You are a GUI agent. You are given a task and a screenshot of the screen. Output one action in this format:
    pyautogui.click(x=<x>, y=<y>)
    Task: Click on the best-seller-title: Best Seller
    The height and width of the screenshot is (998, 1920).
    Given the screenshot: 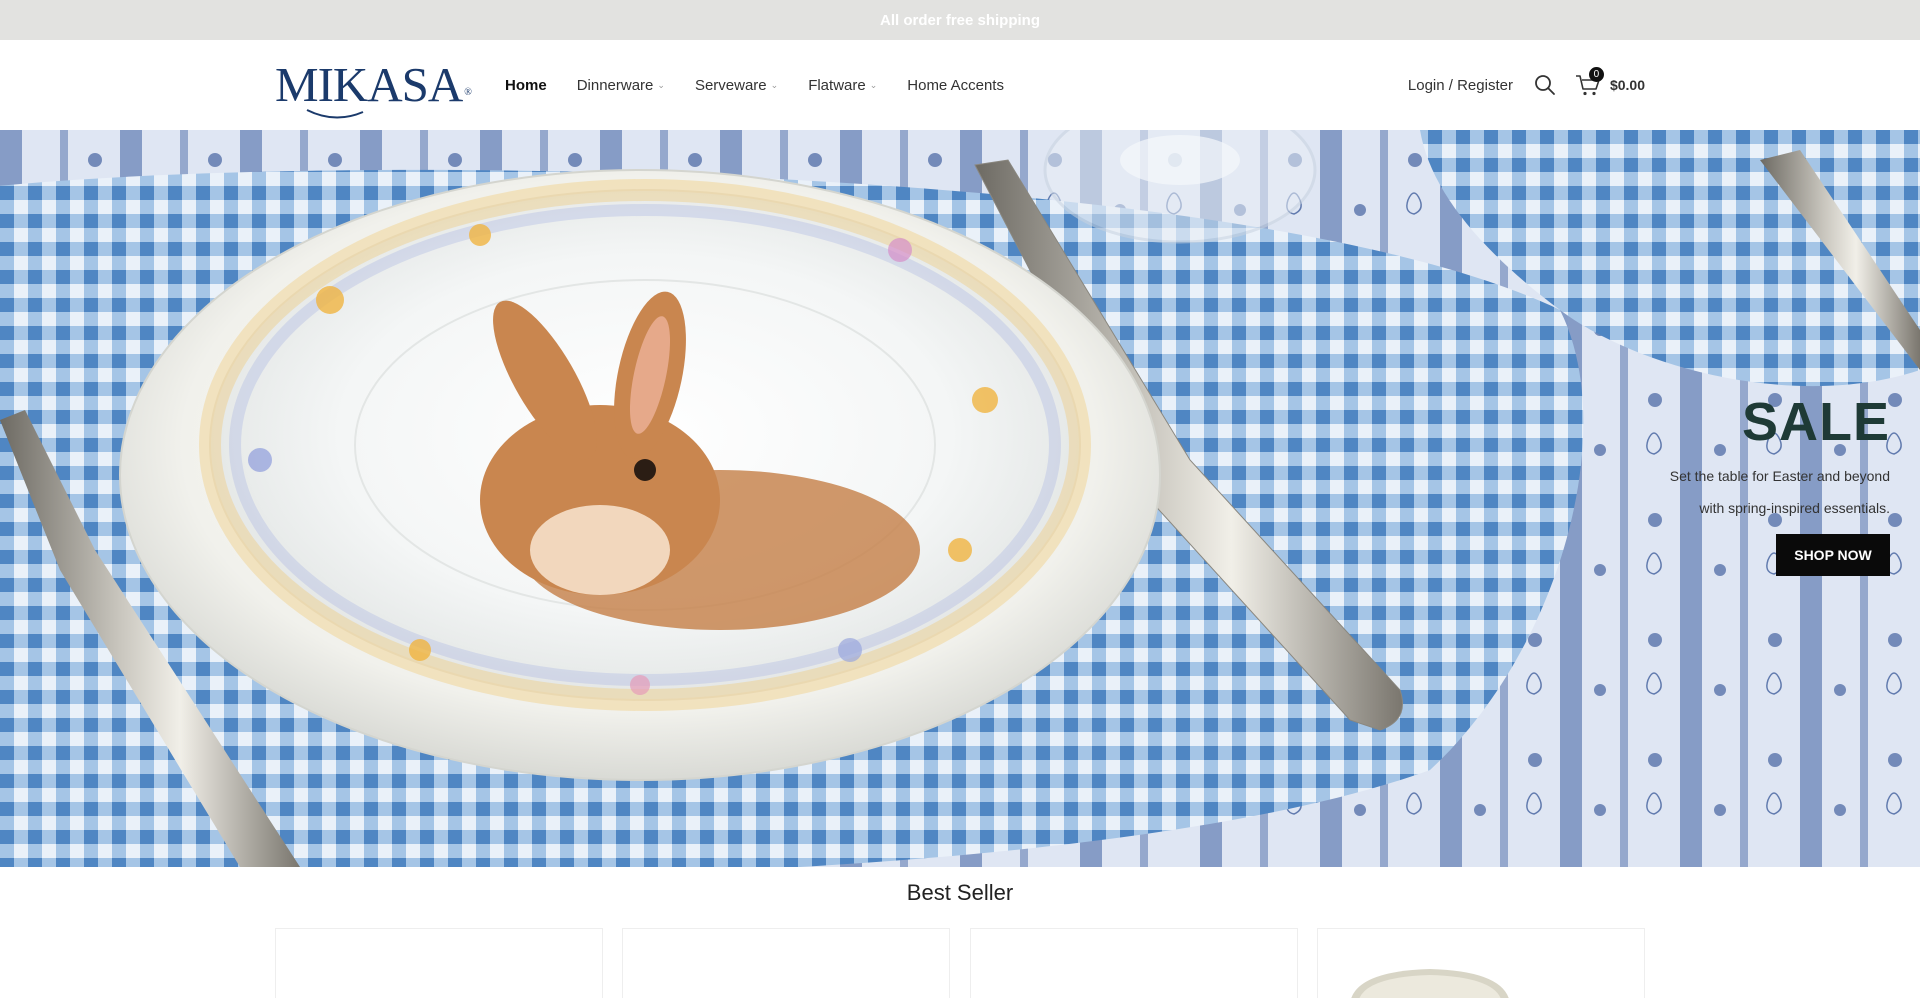 What is the action you would take?
    pyautogui.click(x=960, y=892)
    